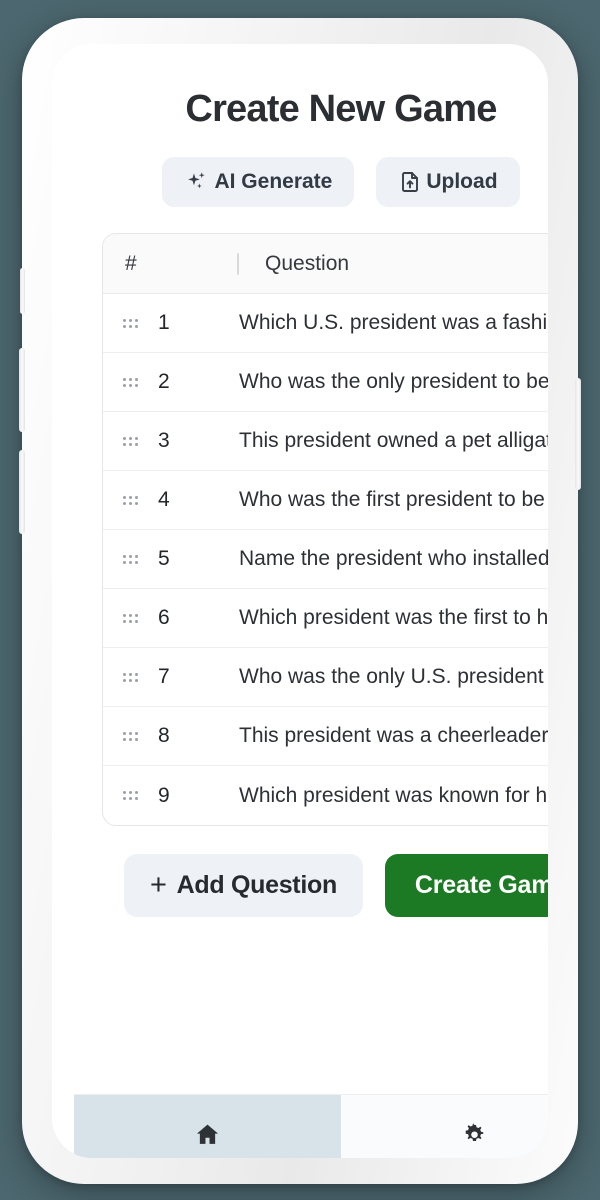 Image resolution: width=600 pixels, height=1200 pixels. I want to click on row-index: 5, so click(164, 558).